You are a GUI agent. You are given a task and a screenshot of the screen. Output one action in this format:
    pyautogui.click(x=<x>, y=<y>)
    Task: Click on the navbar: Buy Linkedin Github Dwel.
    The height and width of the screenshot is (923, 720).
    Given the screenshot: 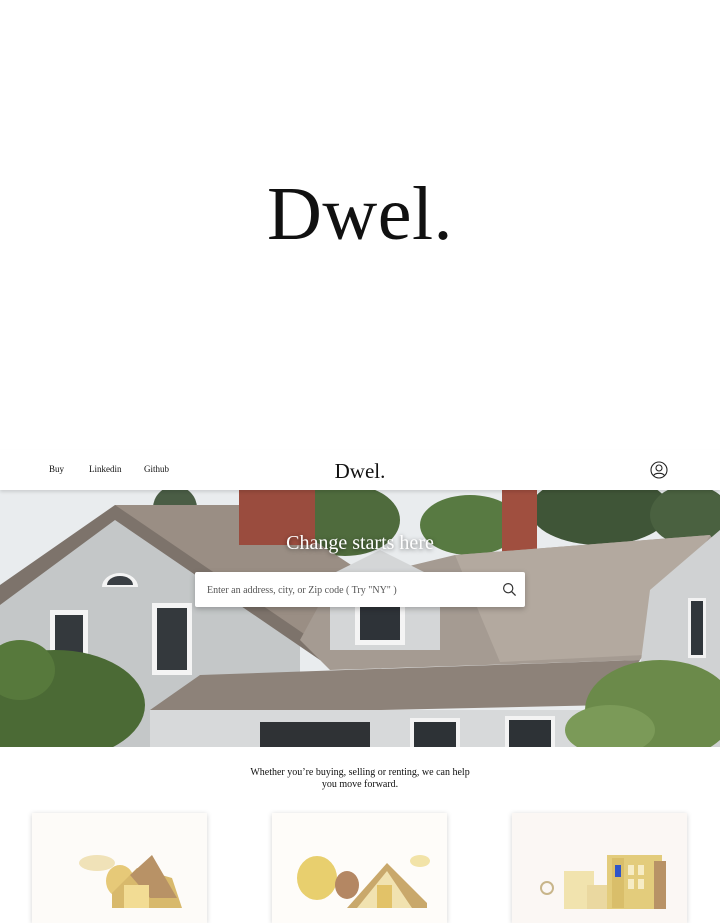 What is the action you would take?
    pyautogui.click(x=360, y=470)
    